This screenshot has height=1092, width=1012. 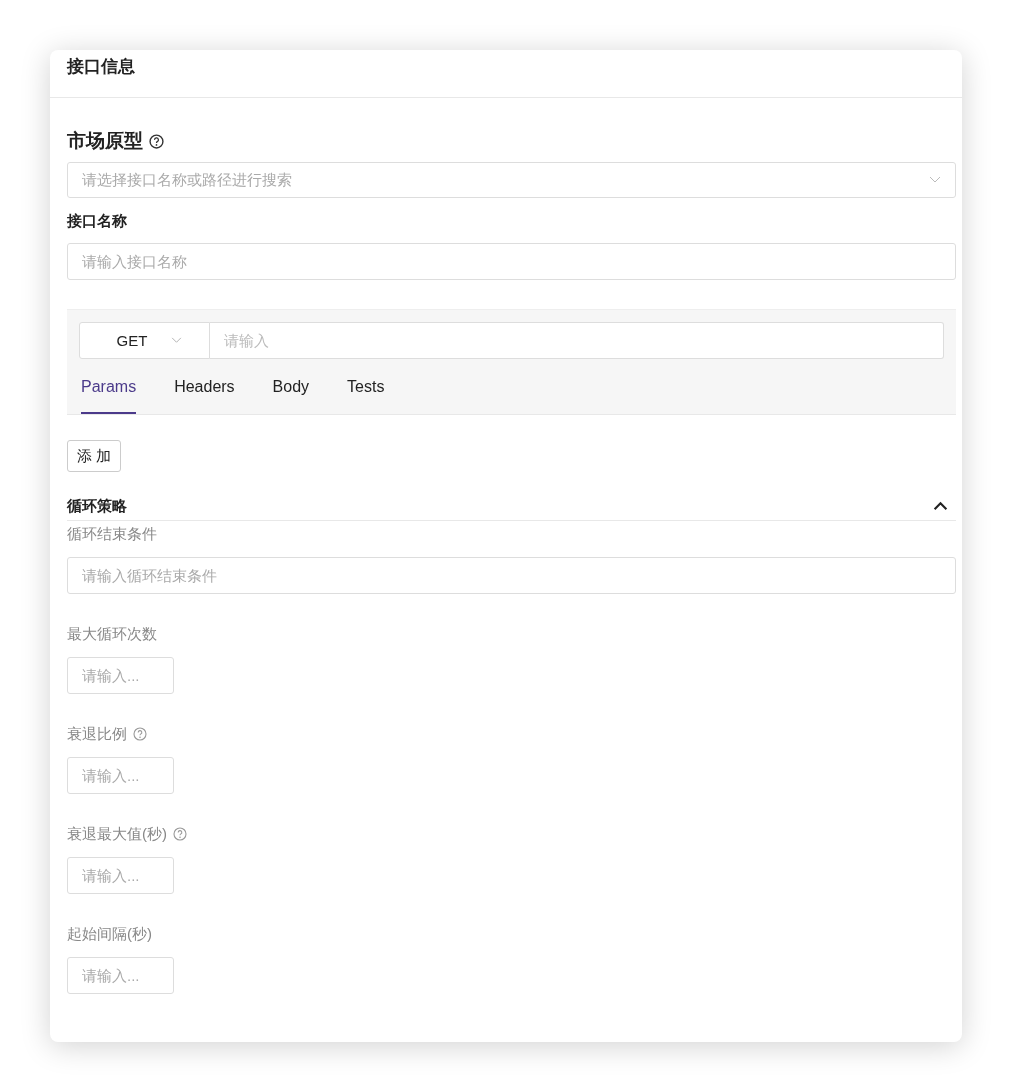 What do you see at coordinates (291, 387) in the screenshot?
I see `tab: Body` at bounding box center [291, 387].